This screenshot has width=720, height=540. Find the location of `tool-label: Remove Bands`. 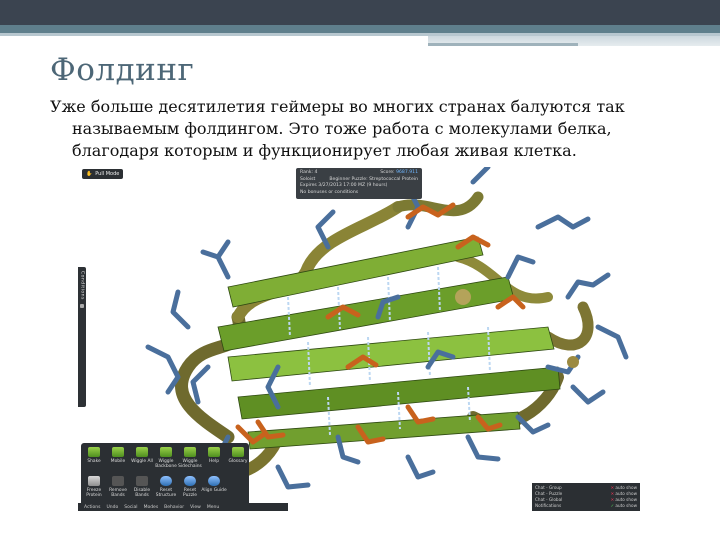

tool-label: Remove Bands is located at coordinates (118, 493).